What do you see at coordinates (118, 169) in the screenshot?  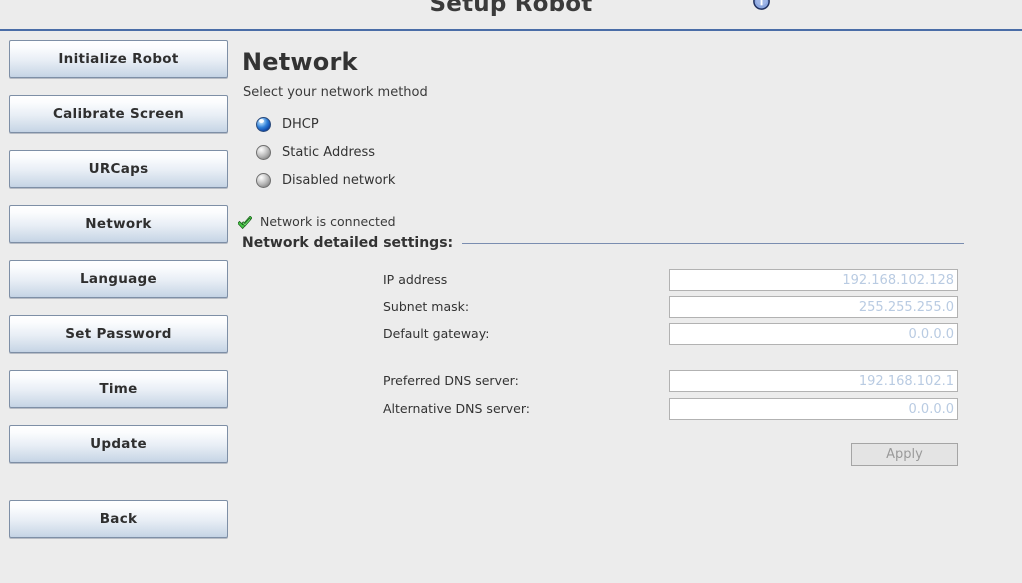 I see `sidebar-item-urcaps: URCaps` at bounding box center [118, 169].